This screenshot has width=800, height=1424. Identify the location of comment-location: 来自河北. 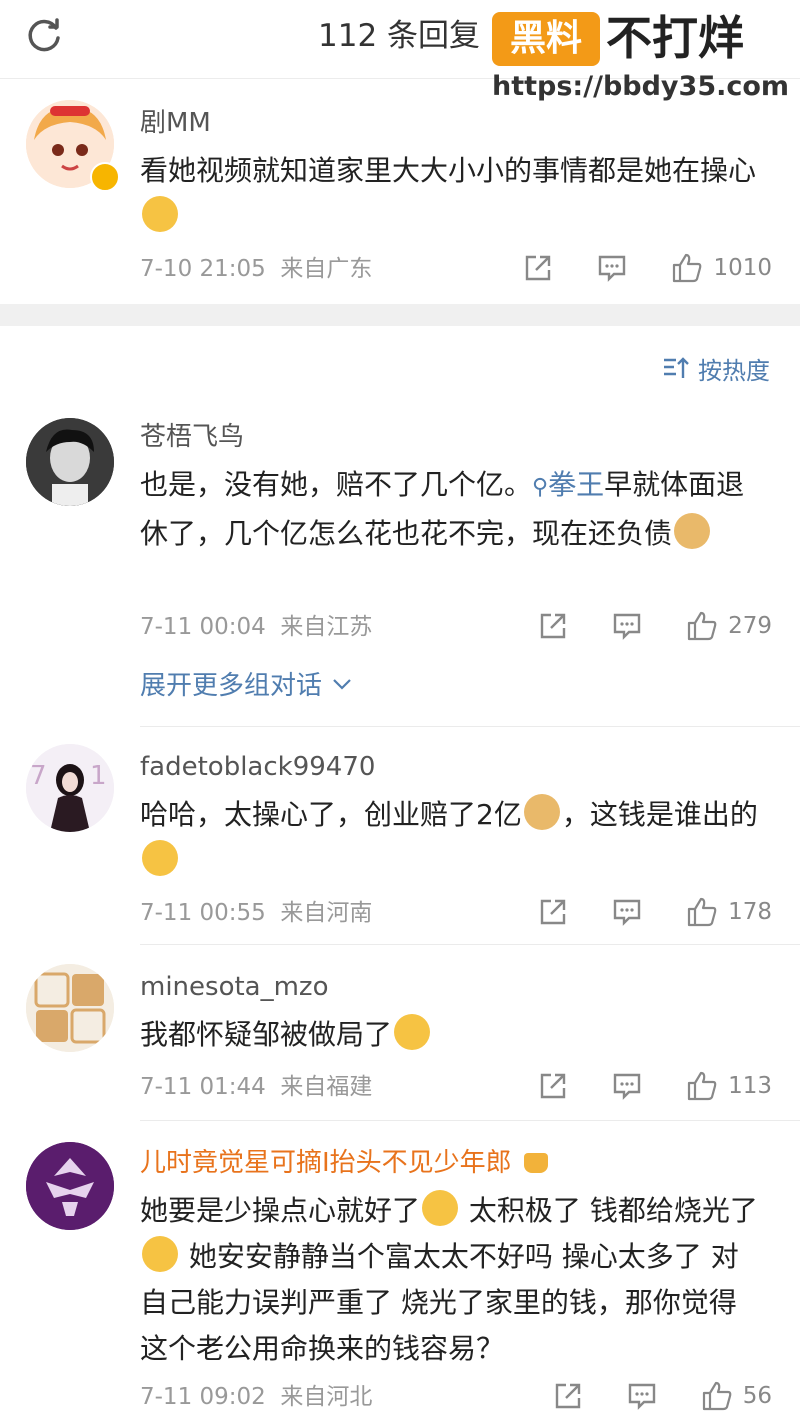
(326, 1397).